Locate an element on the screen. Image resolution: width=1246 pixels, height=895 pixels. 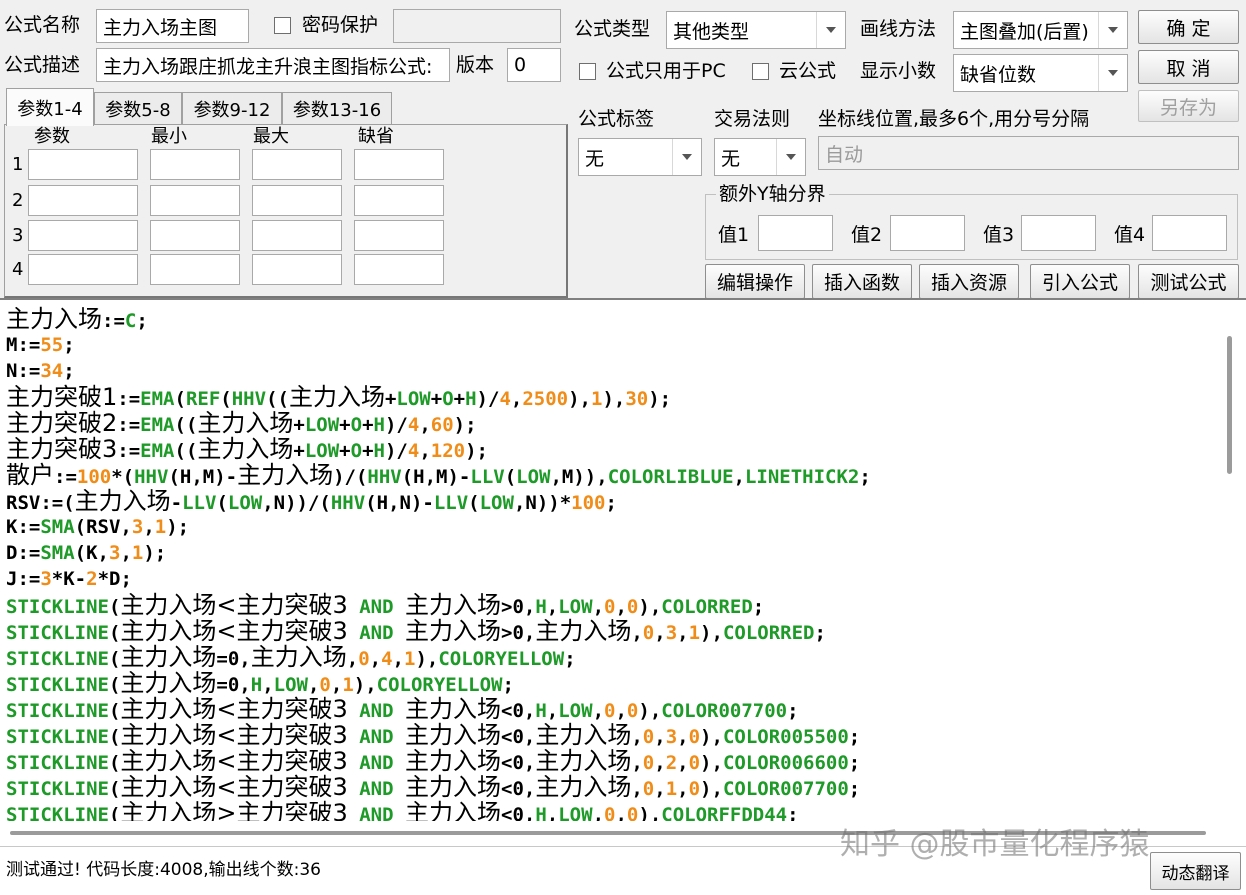
param-1-min is located at coordinates (195, 164).